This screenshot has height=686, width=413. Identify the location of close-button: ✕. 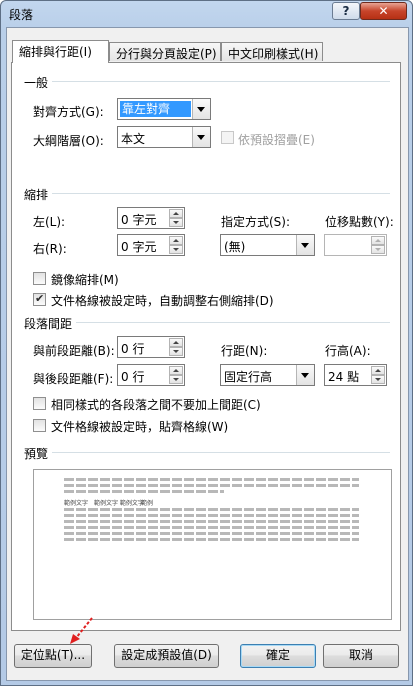
(383, 11).